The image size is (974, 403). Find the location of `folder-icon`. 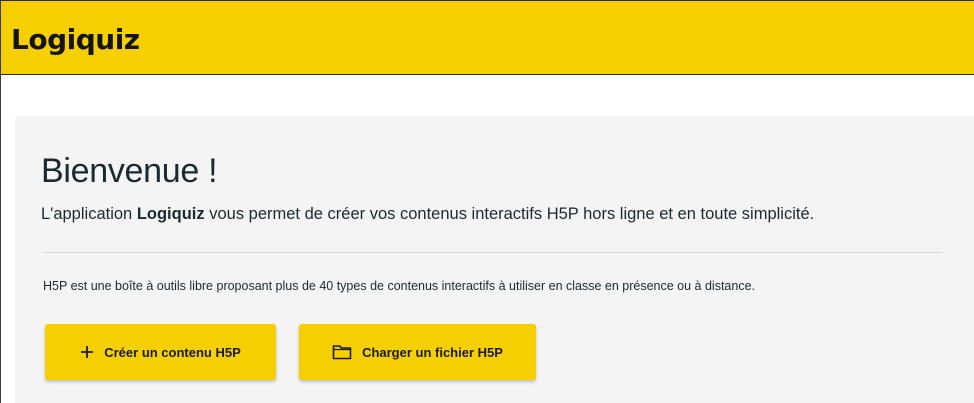

folder-icon is located at coordinates (342, 352).